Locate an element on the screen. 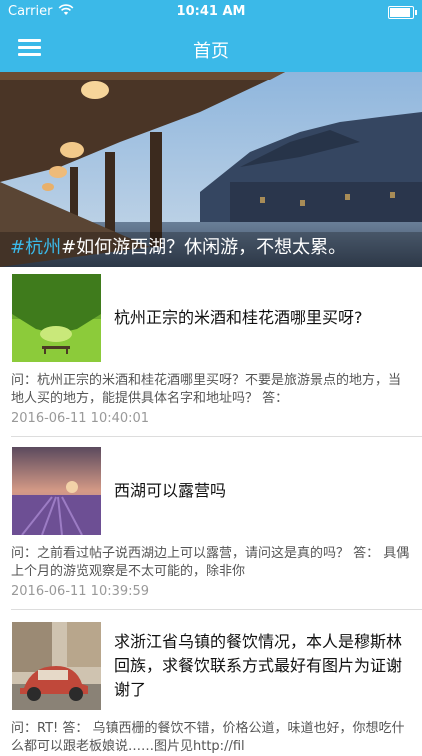 The image size is (422, 756). post-title: 杭州正宗的米酒和桂花酒哪里买呀? is located at coordinates (238, 317).